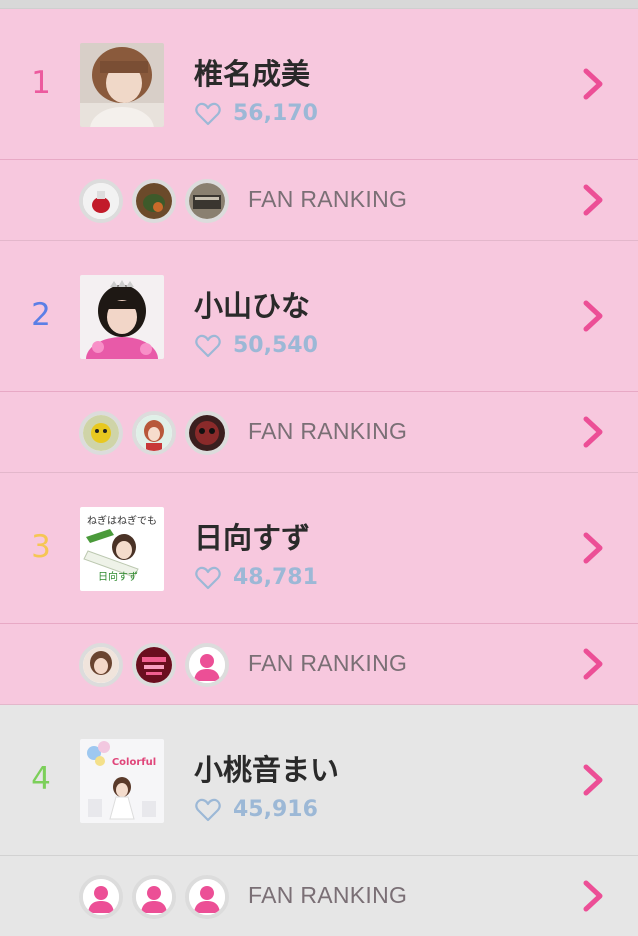 The width and height of the screenshot is (638, 936). Describe the element at coordinates (122, 549) in the screenshot. I see `idol-photo: ねぎはねぎでも 日向すず` at that location.